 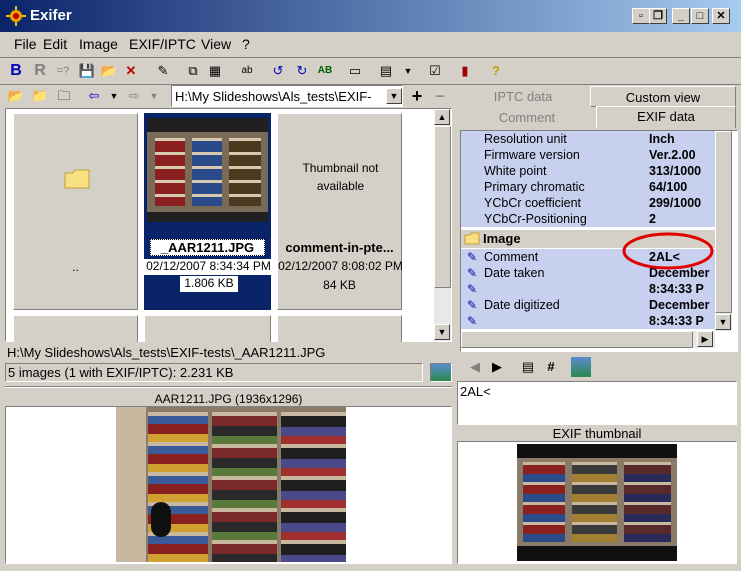 I want to click on exif-row: Resolution unit Inch, so click(x=590, y=140).